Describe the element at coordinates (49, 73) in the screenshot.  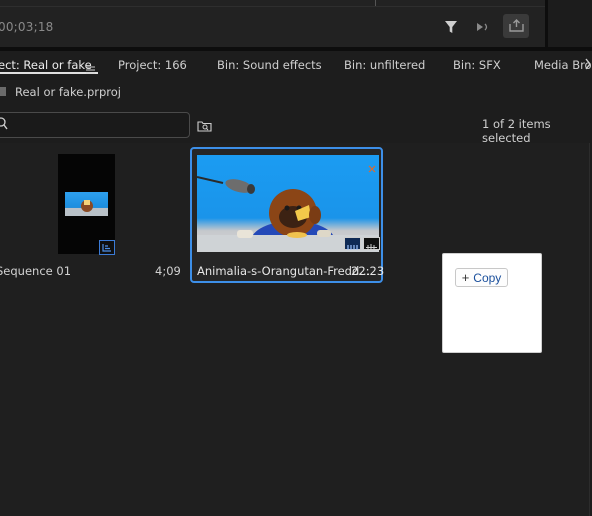
I see `active-tab-indicator` at that location.